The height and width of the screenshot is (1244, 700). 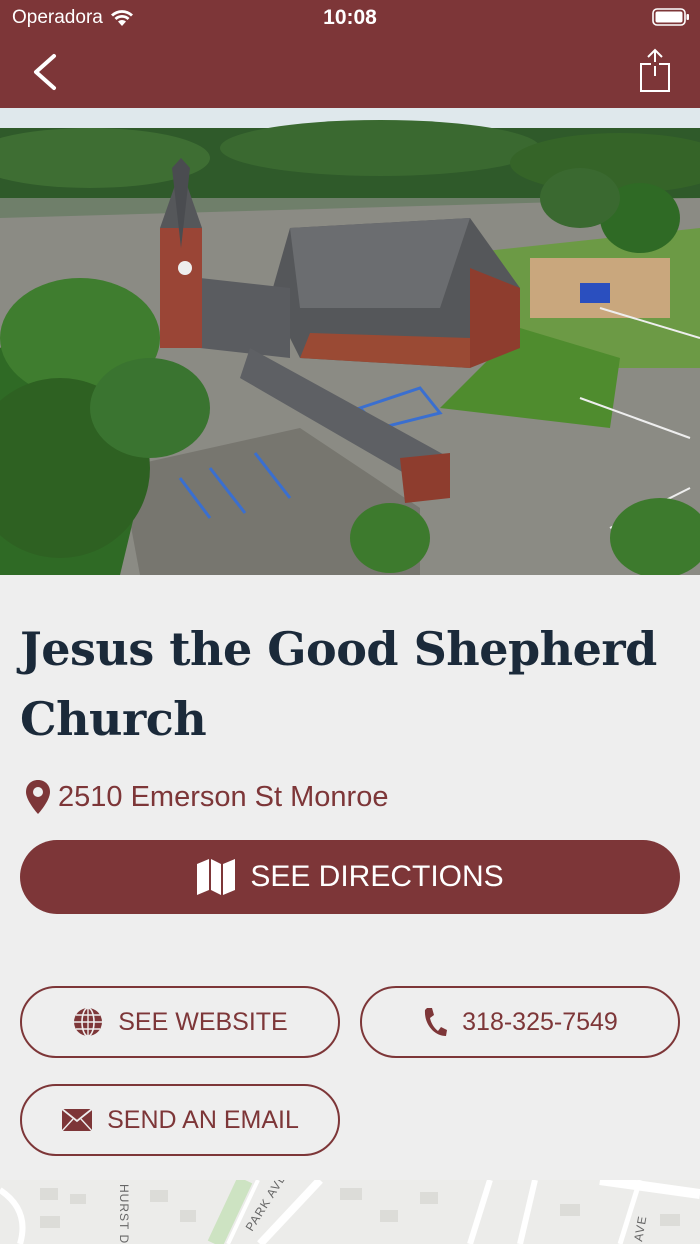 I want to click on map-preview: HURST DR PARK AVE AVE, so click(x=350, y=1212).